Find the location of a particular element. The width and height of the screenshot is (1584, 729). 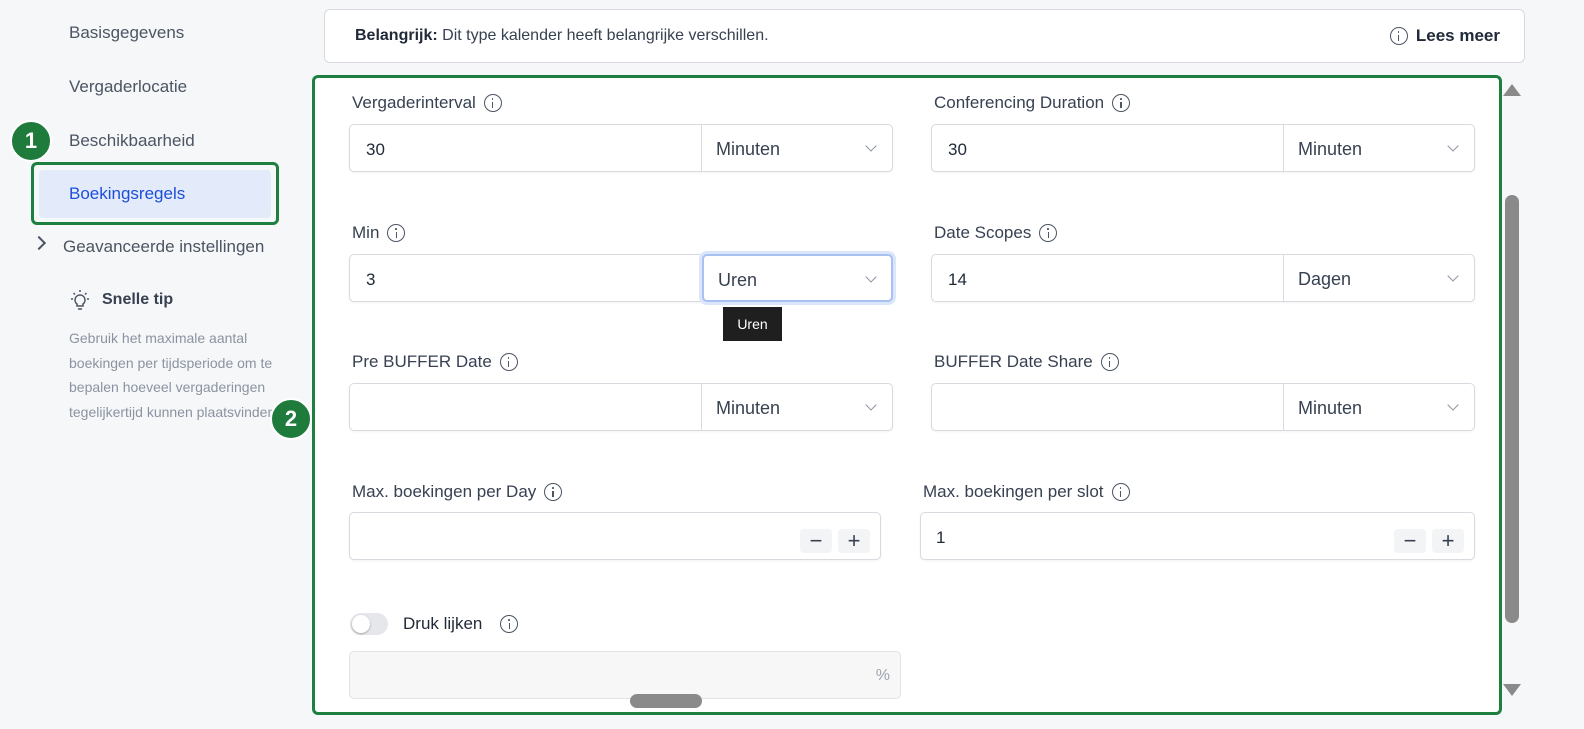

read-more-link: Lees meer is located at coordinates (1444, 36).